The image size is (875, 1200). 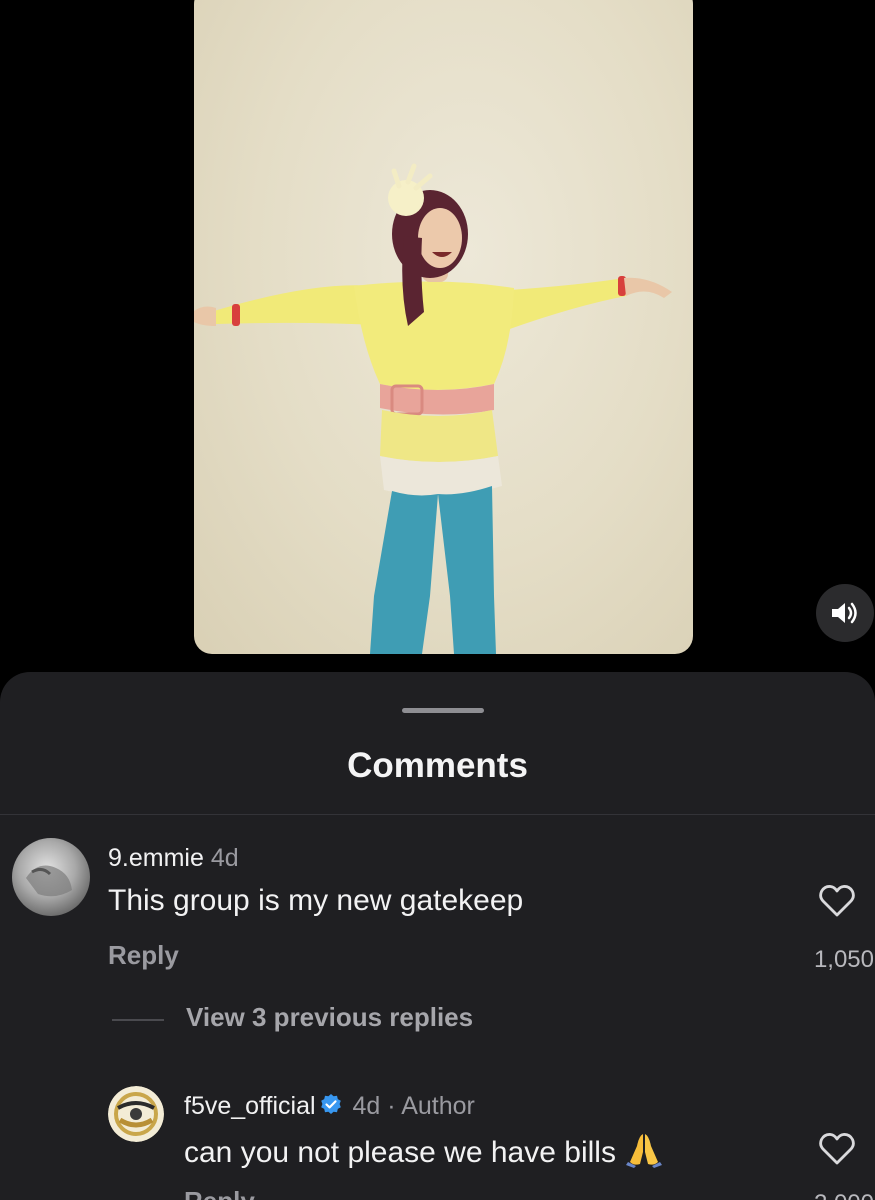 I want to click on user-avatar-image, so click(x=51, y=877).